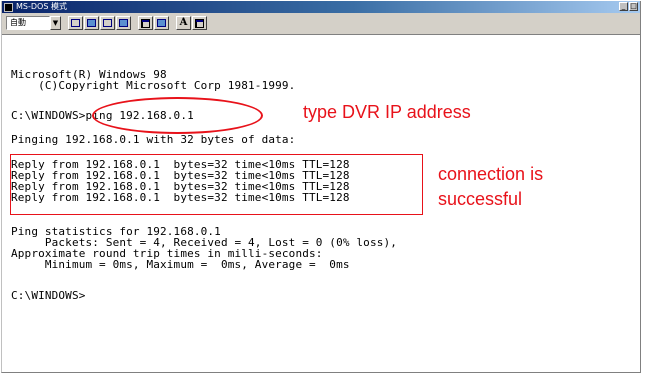 This screenshot has height=373, width=645. I want to click on edit-icon, so click(199, 23).